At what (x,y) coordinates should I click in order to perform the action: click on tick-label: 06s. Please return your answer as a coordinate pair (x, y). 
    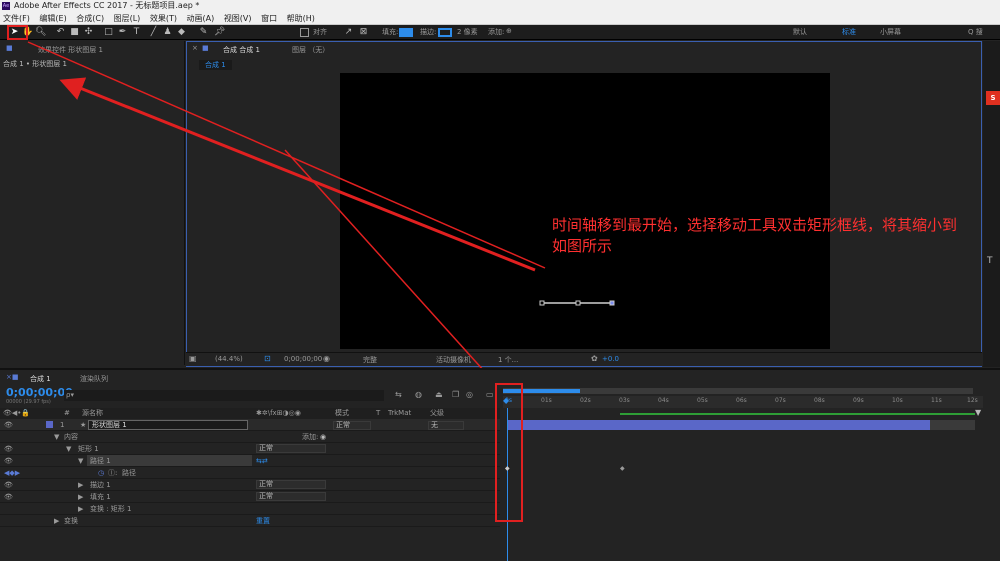
    Looking at the image, I should click on (741, 400).